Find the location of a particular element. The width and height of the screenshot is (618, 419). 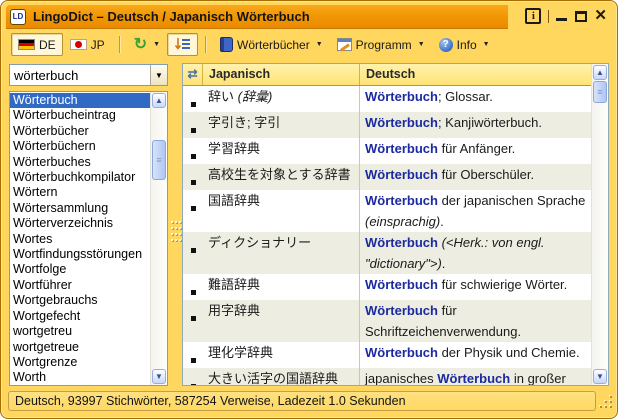

list-item: Wortführer is located at coordinates (80, 285).